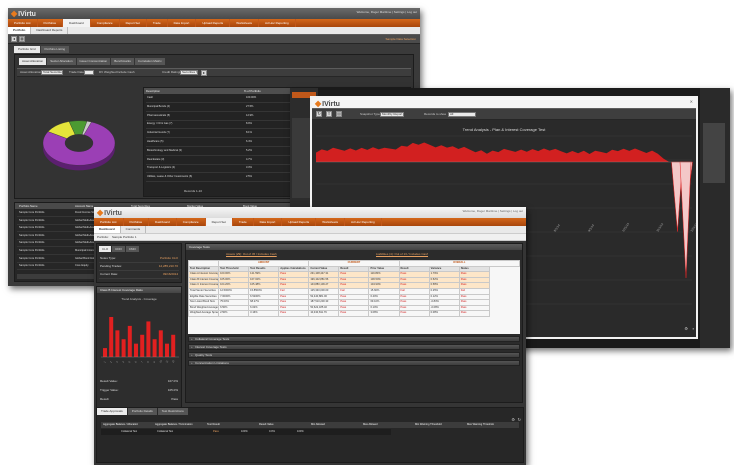 Image resolution: width=734 pixels, height=465 pixels. What do you see at coordinates (249, 168) in the screenshot?
I see `row-pct: 3.3%` at bounding box center [249, 168].